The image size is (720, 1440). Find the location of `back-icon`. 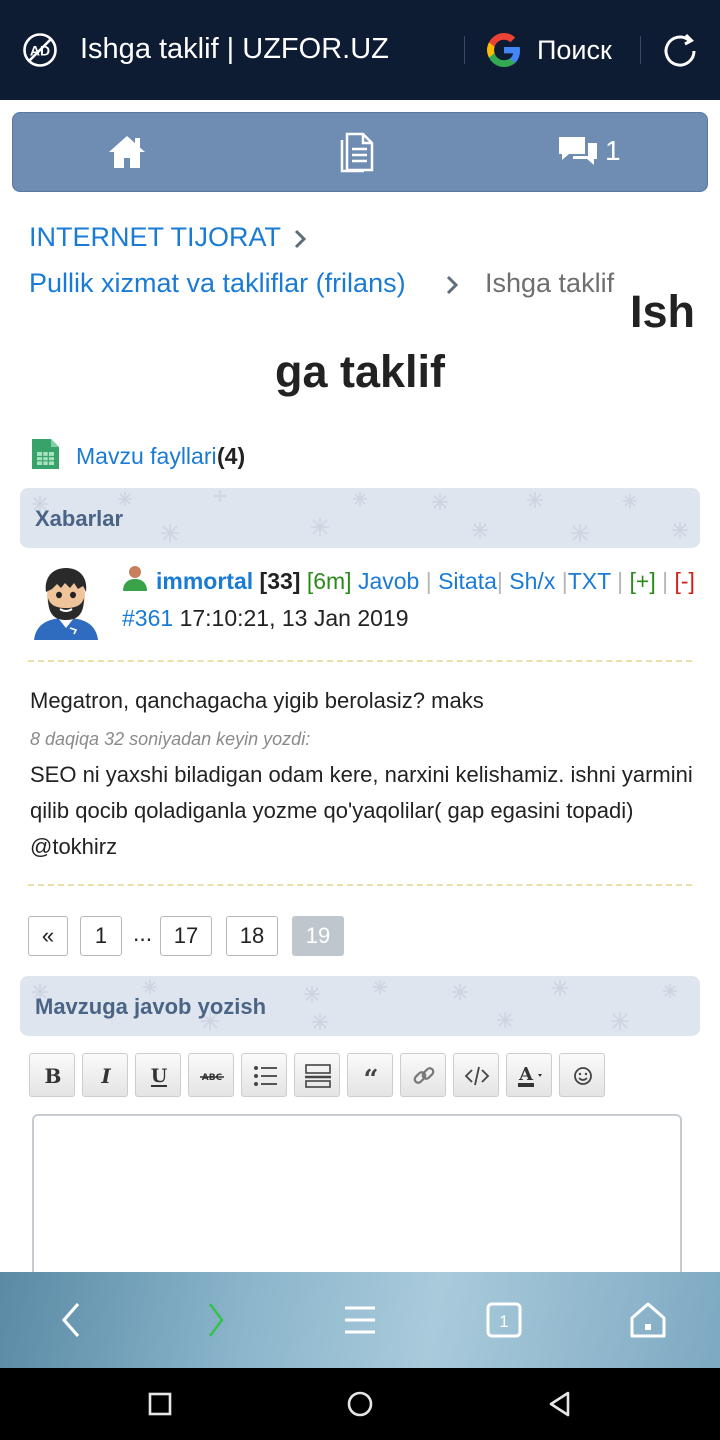

back-icon is located at coordinates (72, 1320).